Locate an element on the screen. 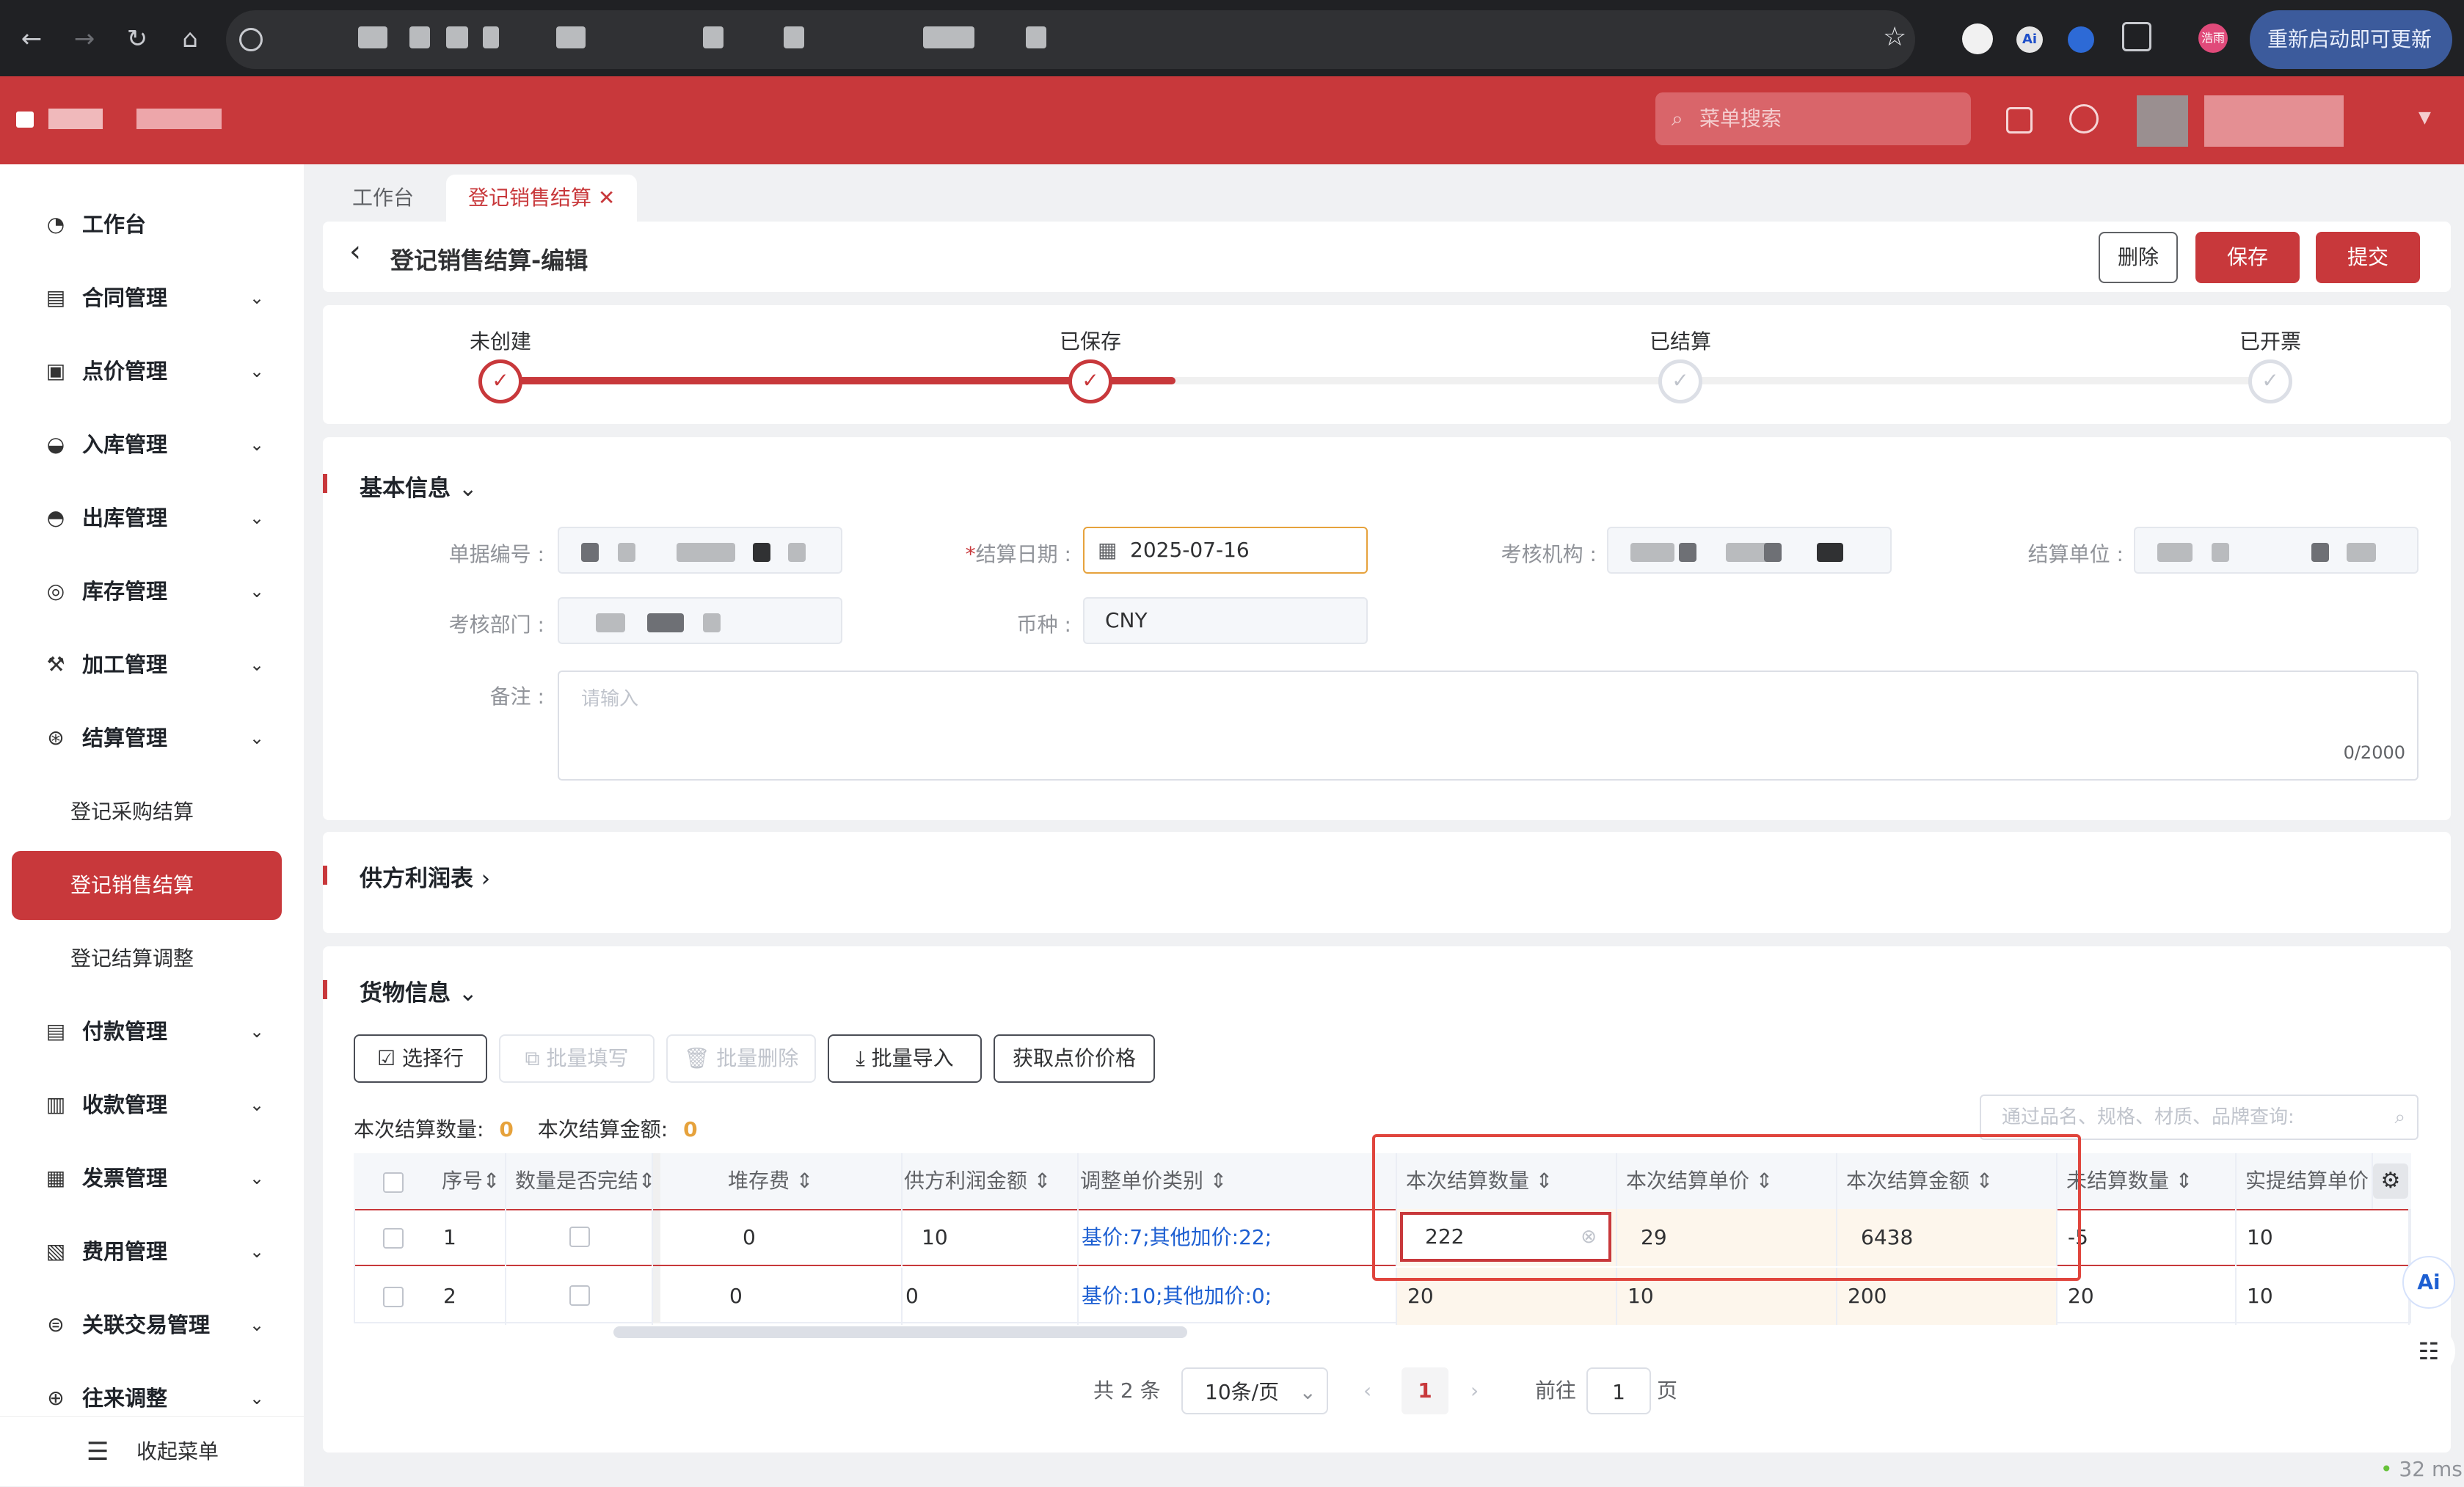 This screenshot has width=2464, height=1487. site-info-icon is located at coordinates (251, 39).